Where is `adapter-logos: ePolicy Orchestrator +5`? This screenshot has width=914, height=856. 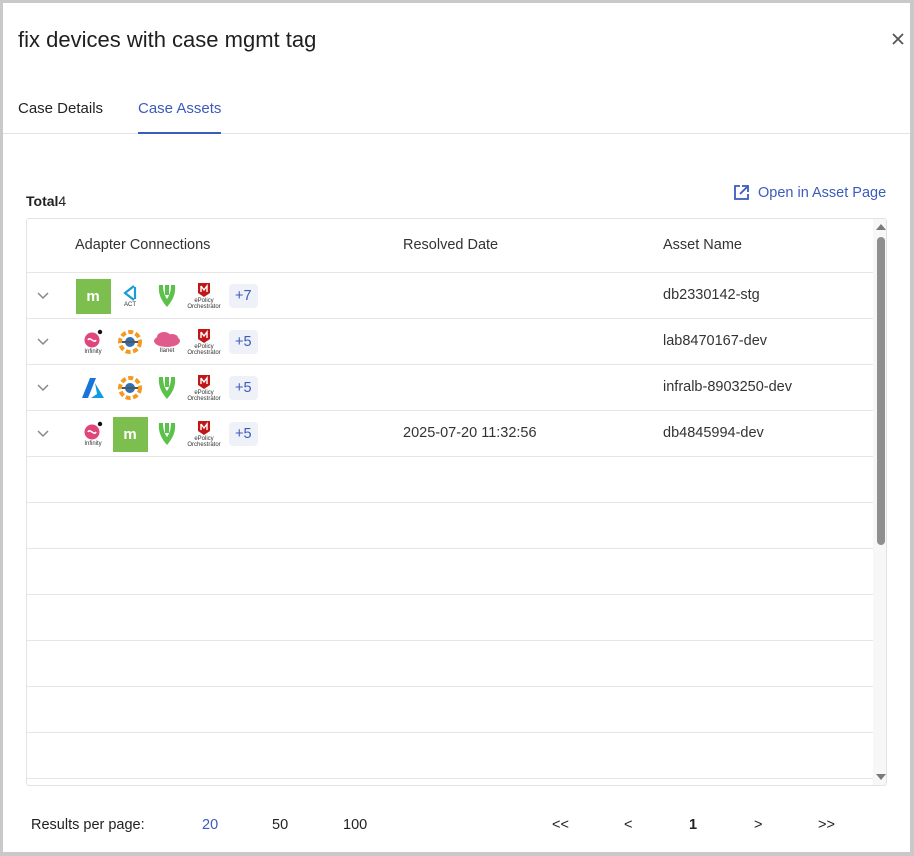
adapter-logos: ePolicy Orchestrator +5 is located at coordinates (166, 388).